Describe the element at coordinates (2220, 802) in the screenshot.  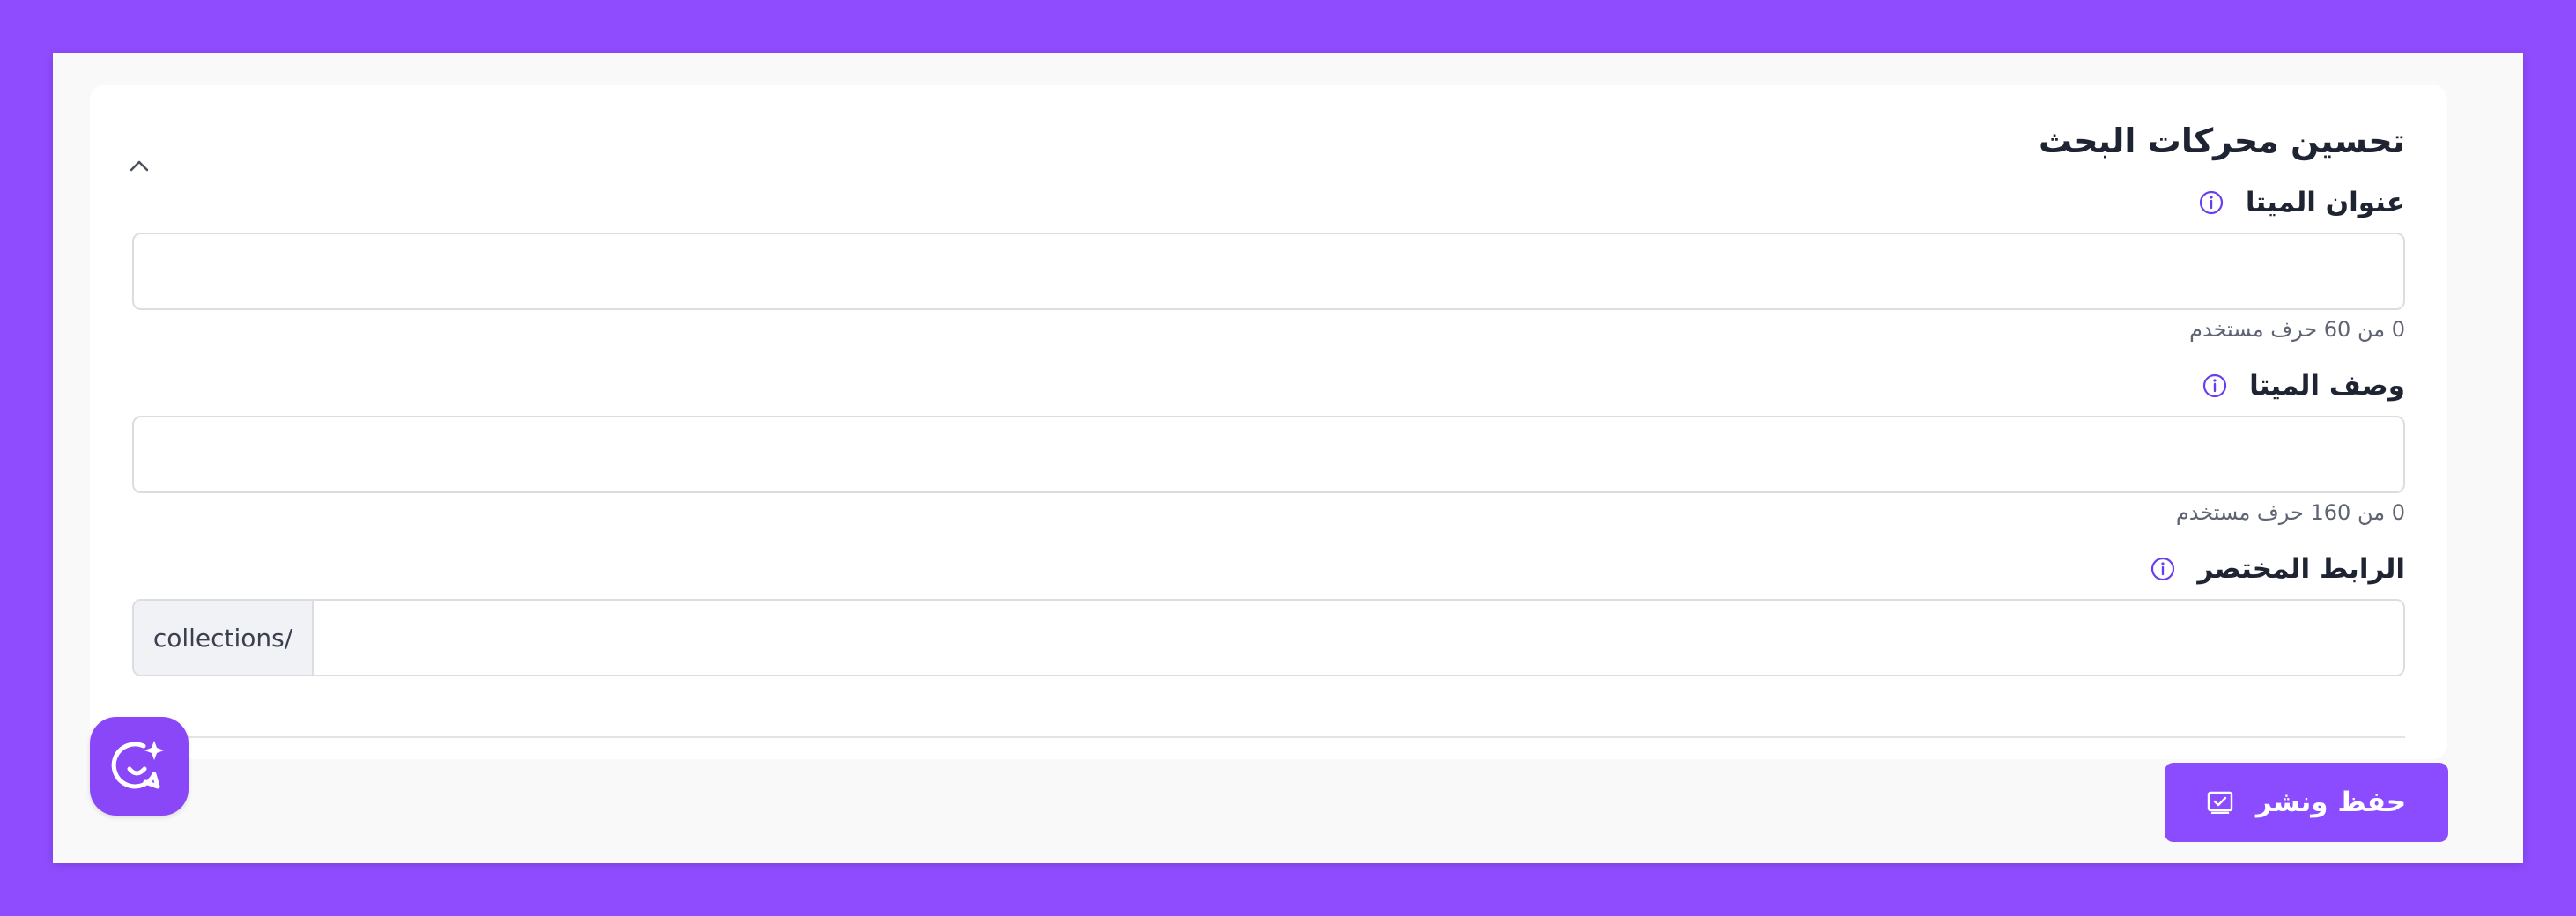
I see `save-check-icon` at that location.